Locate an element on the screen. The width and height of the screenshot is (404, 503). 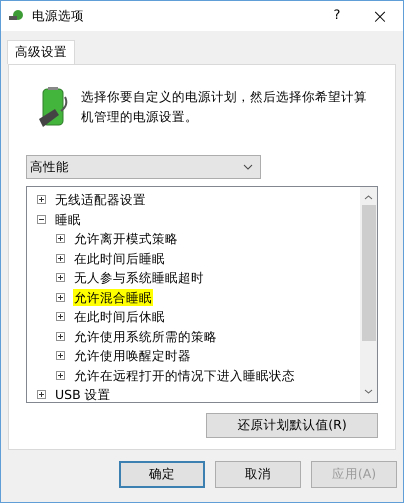
tree-item: 允许混合睡眠 is located at coordinates (113, 297).